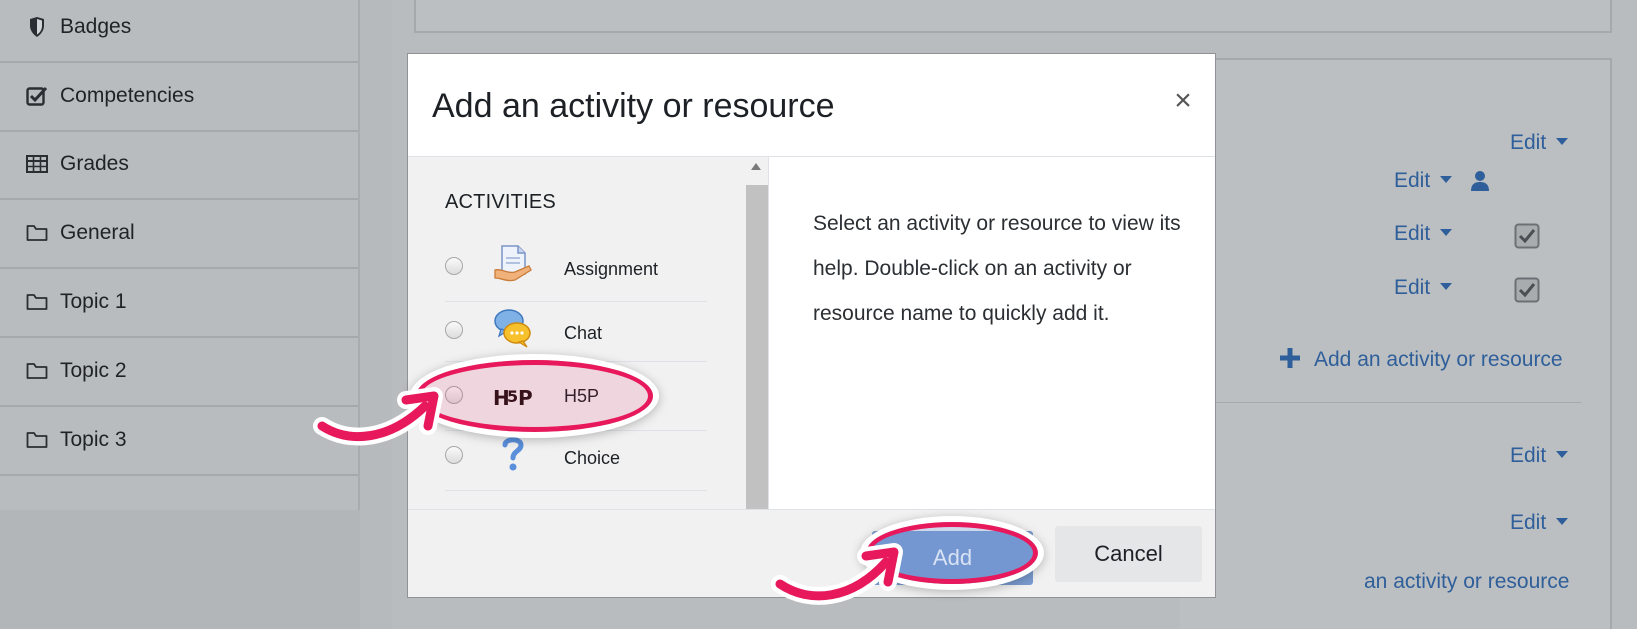 This screenshot has width=1637, height=629. Describe the element at coordinates (127, 95) in the screenshot. I see `sidebar-item-label: Competencies` at that location.